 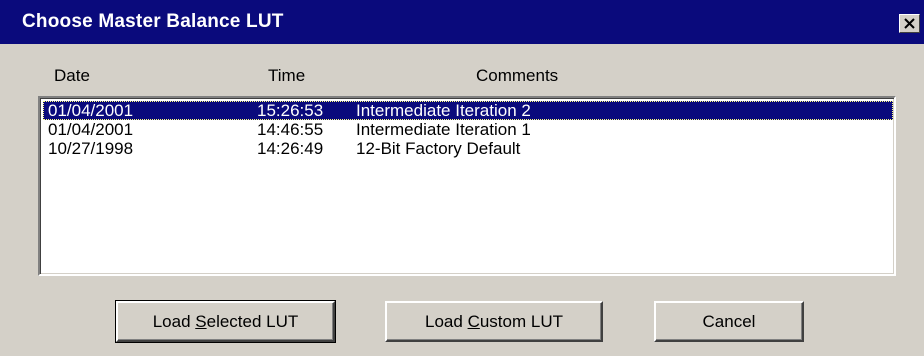 What do you see at coordinates (252, 321) in the screenshot?
I see `load-selected-label-after: elected LUT` at bounding box center [252, 321].